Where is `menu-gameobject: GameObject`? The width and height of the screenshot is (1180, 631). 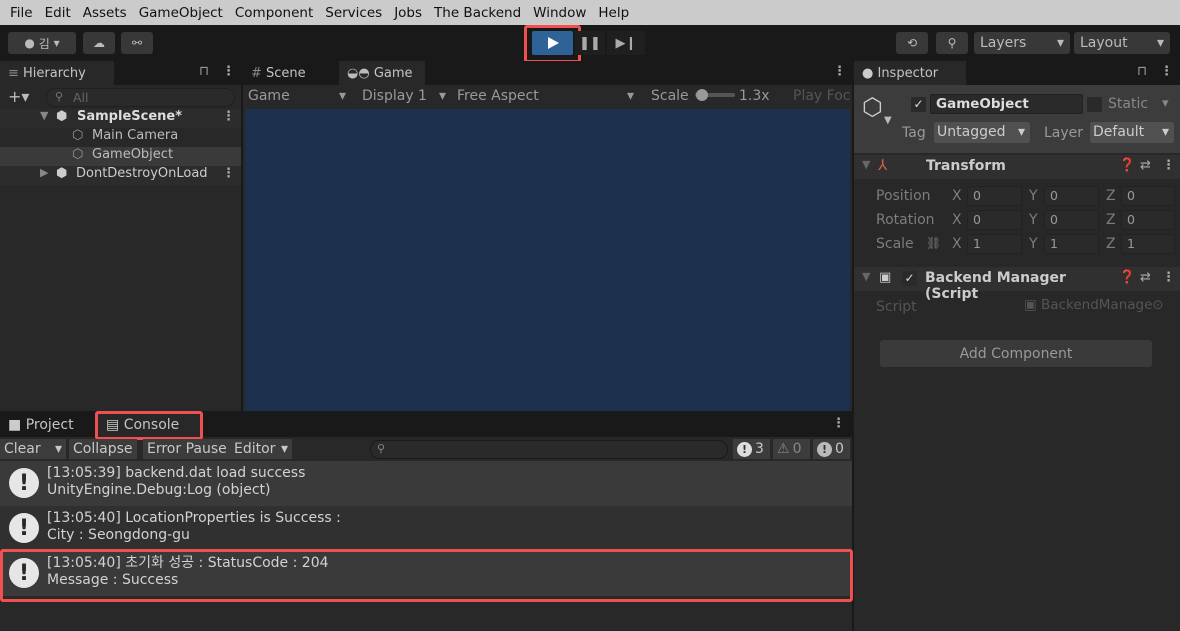
menu-gameobject: GameObject is located at coordinates (181, 13).